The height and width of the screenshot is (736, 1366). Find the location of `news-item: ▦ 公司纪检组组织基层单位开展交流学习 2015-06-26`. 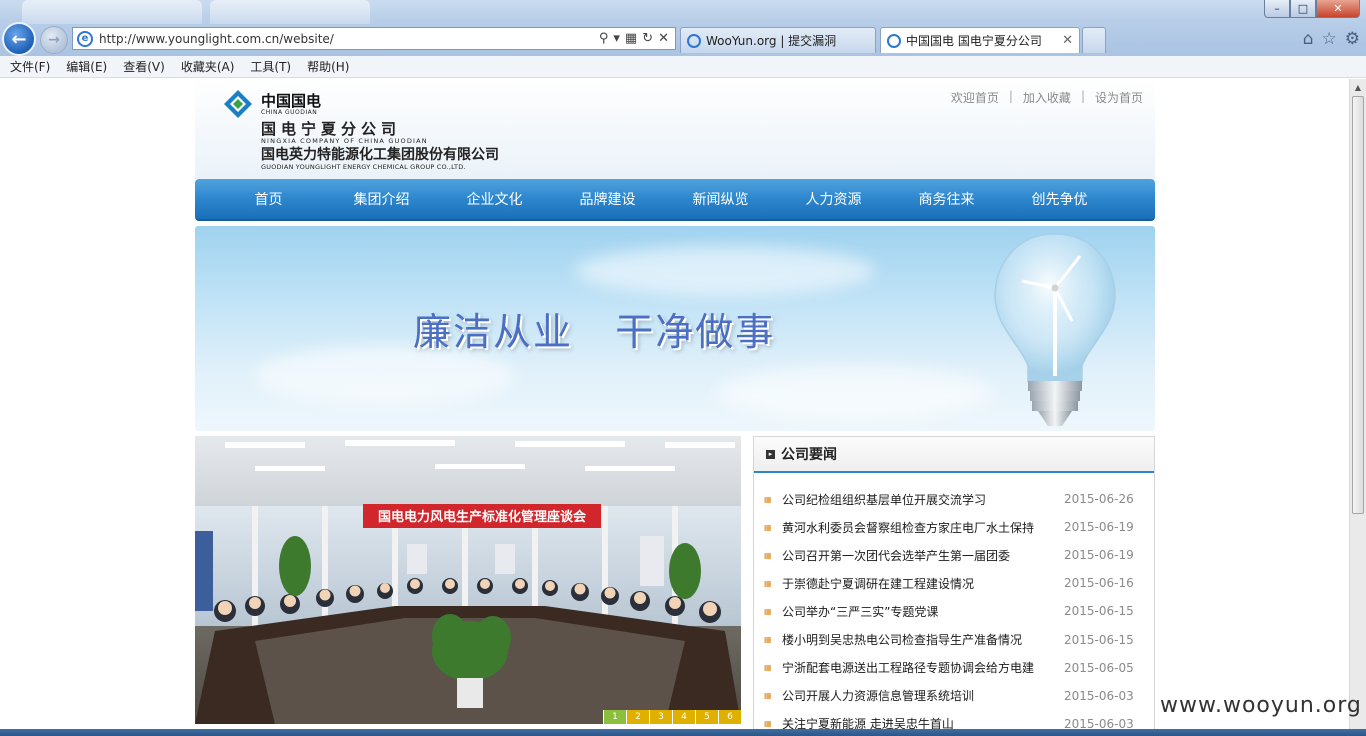

news-item: ▦ 公司纪检组组织基层单位开展交流学习 2015-06-26 is located at coordinates (954, 499).